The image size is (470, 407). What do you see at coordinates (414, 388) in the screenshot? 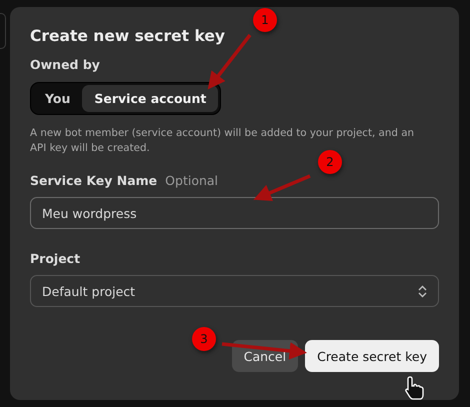
I see `hand-cursor-icon` at bounding box center [414, 388].